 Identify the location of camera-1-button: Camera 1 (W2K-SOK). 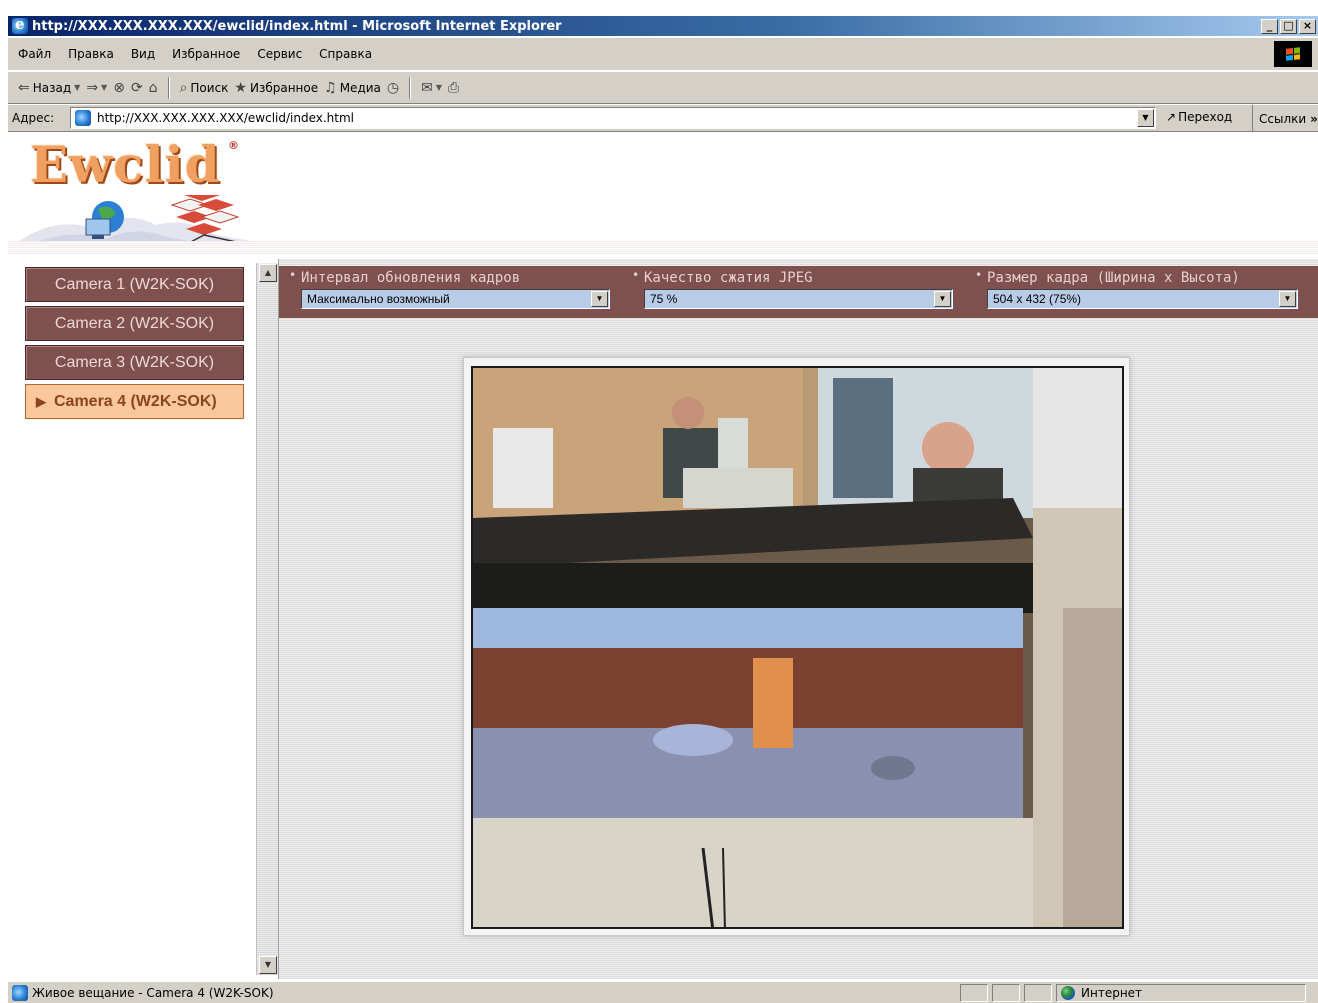
(134, 284).